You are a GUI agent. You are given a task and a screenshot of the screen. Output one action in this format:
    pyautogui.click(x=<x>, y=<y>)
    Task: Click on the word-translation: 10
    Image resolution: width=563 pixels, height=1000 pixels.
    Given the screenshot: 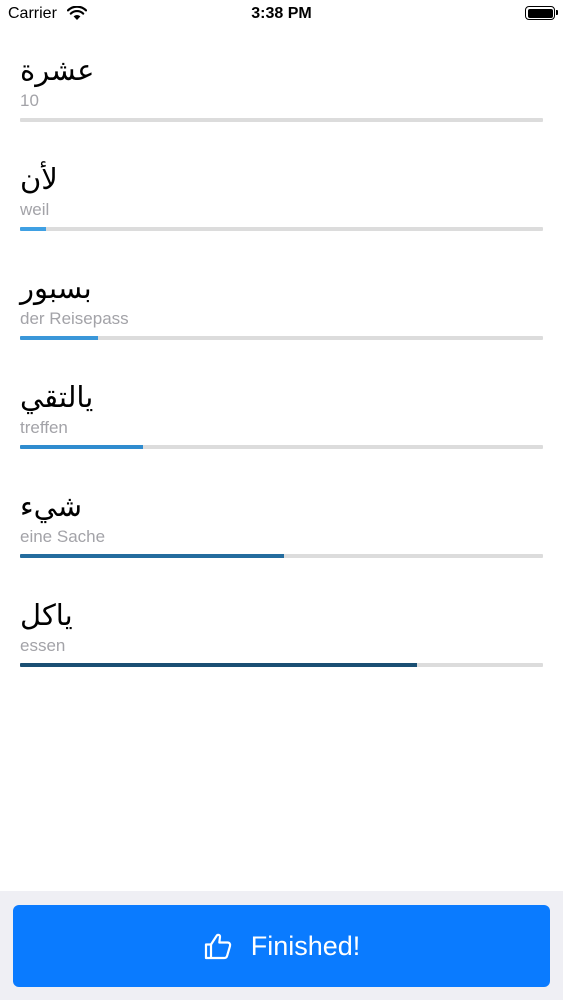 What is the action you would take?
    pyautogui.click(x=29, y=100)
    